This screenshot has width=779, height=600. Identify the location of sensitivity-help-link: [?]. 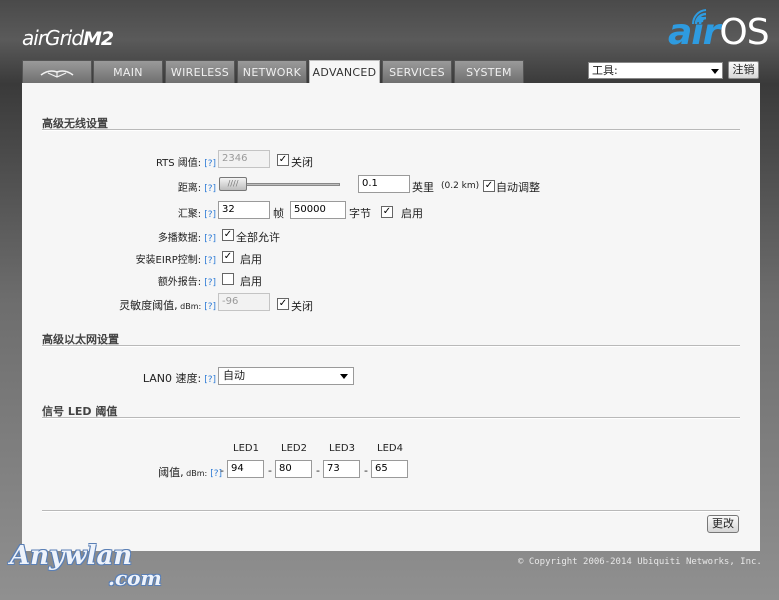
(210, 307).